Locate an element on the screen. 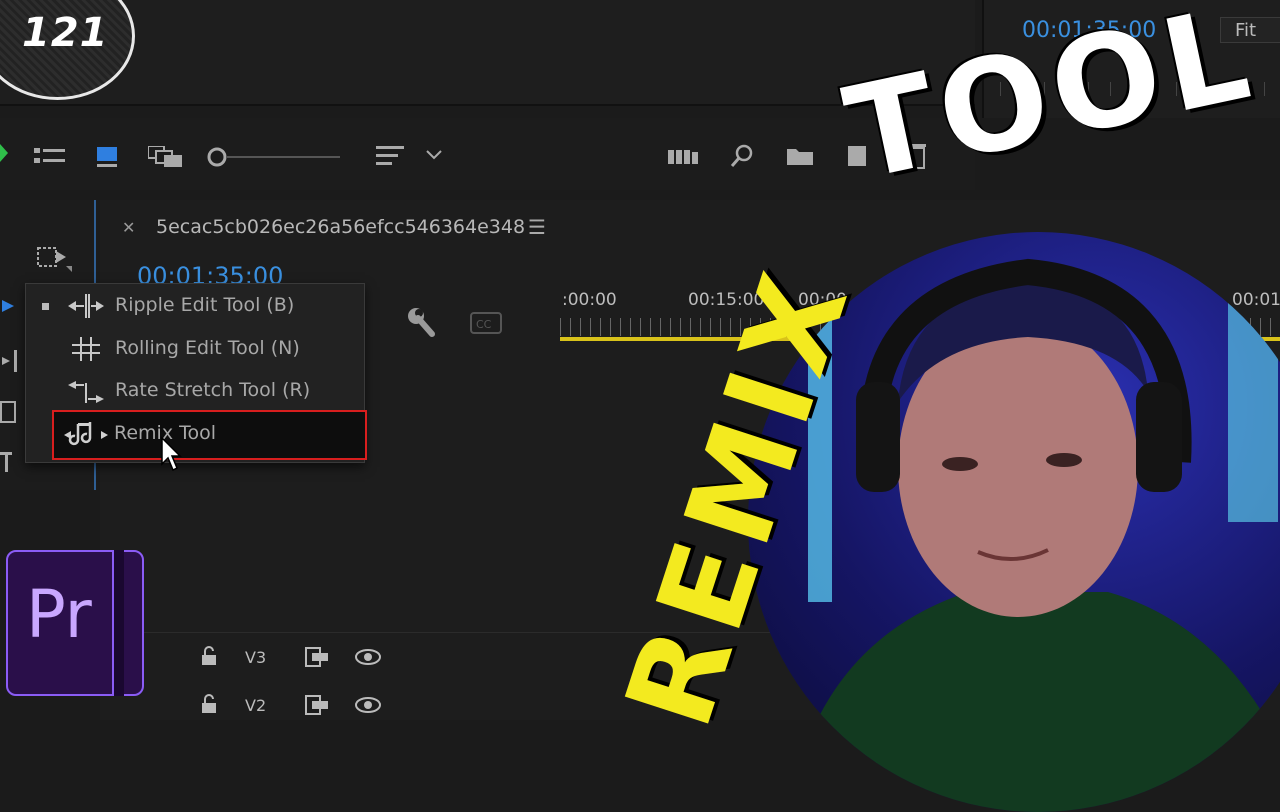 Image resolution: width=1280 pixels, height=812 pixels. episode-number: 121 is located at coordinates (65, 33).